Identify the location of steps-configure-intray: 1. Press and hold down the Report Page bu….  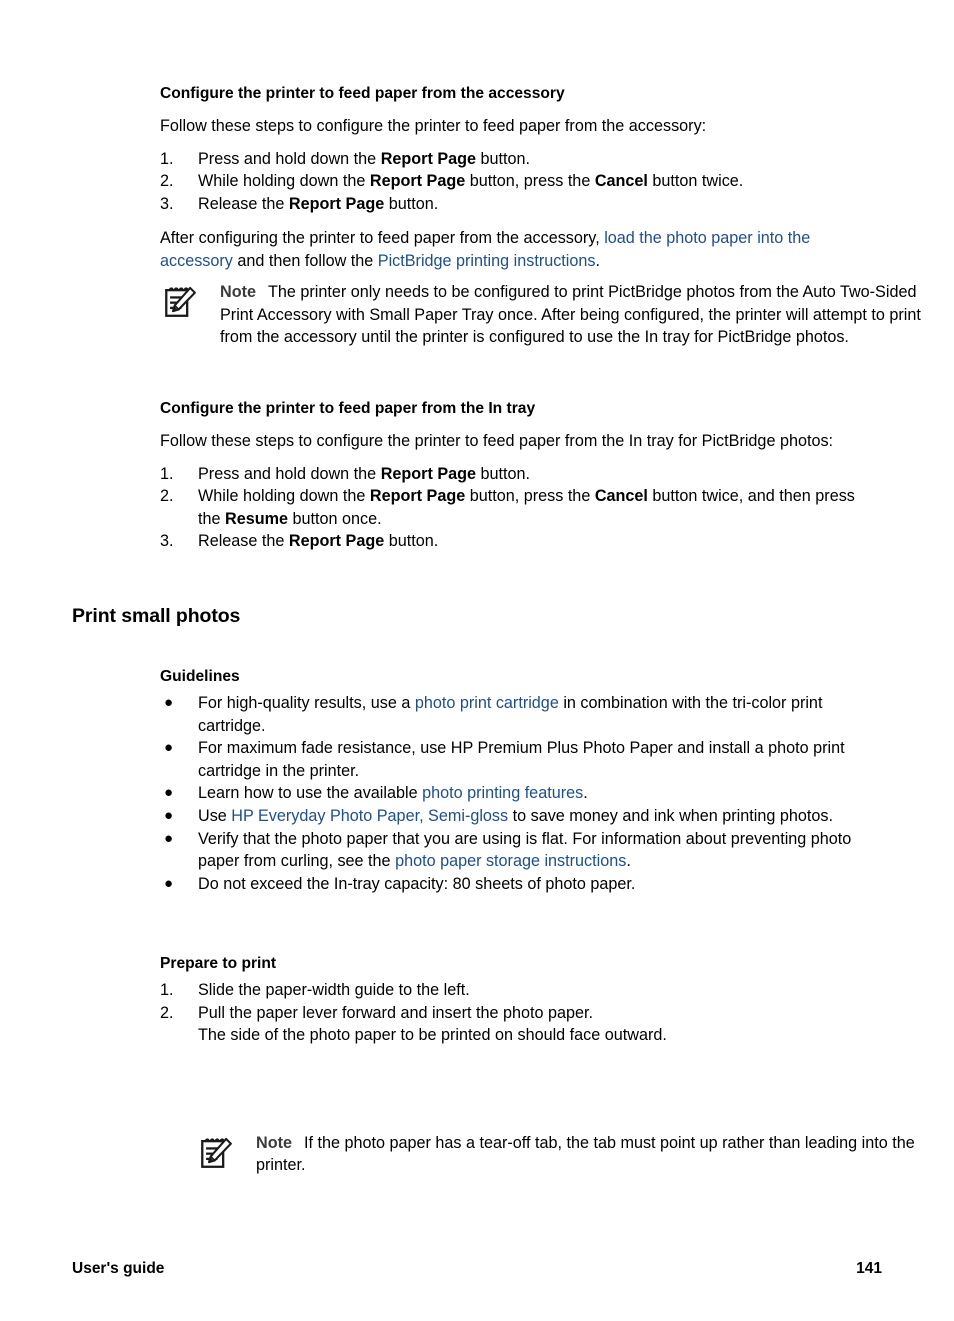
(515, 508).